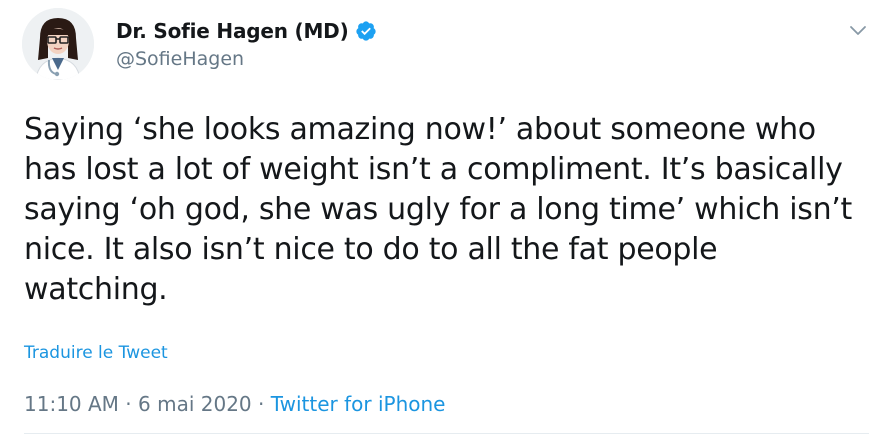  I want to click on tweet-source-link: Twitter for iPhone, so click(358, 404).